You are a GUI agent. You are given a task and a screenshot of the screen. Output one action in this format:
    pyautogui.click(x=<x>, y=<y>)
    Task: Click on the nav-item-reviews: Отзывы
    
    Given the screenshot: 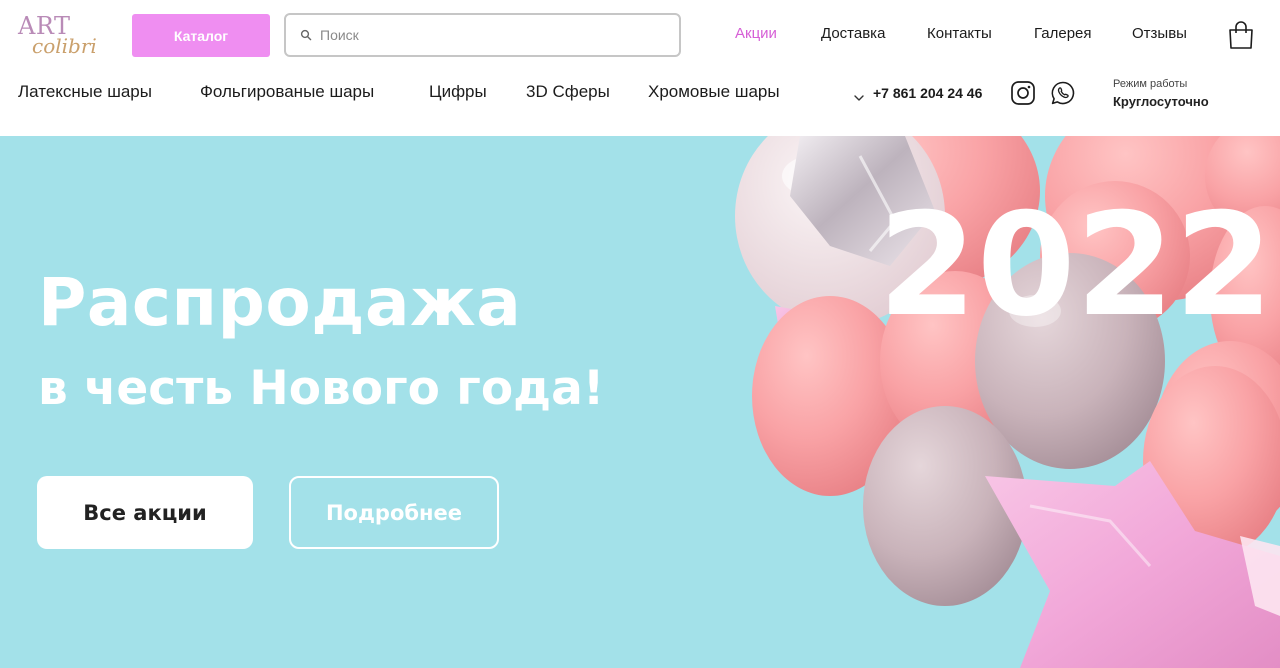 What is the action you would take?
    pyautogui.click(x=1159, y=33)
    